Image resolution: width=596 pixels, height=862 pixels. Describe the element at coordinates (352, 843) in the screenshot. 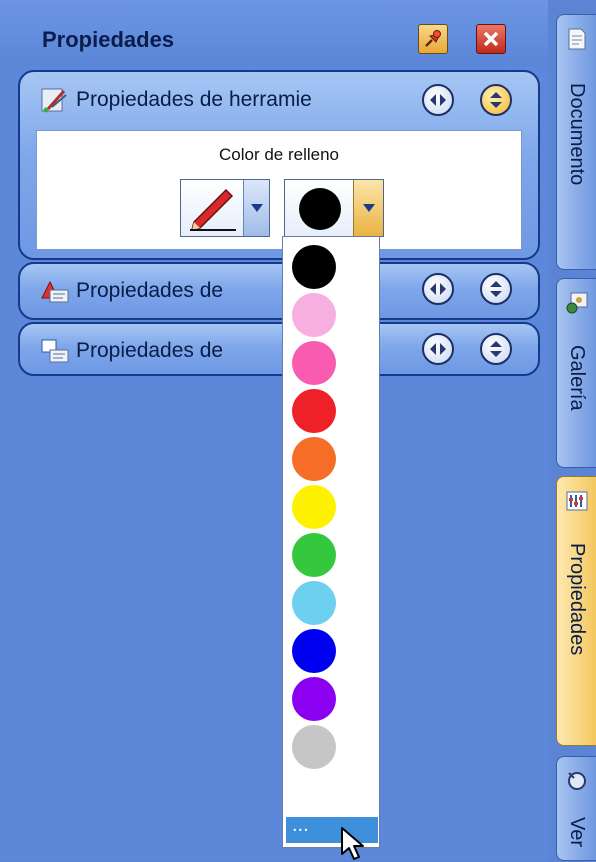

I see `mouse-cursor-icon` at that location.